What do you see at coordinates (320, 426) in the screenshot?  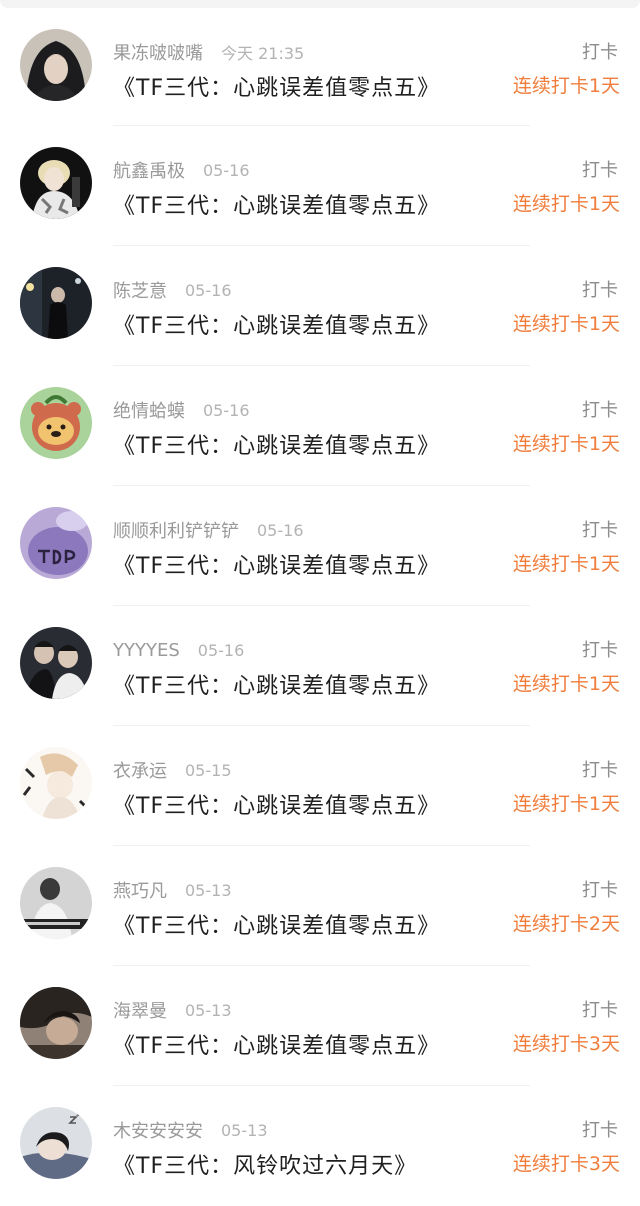 I see `list-item: 绝情蛤蟆 05-16 《TF三代：心跳误差值零点五》 打卡 连续打卡1天` at bounding box center [320, 426].